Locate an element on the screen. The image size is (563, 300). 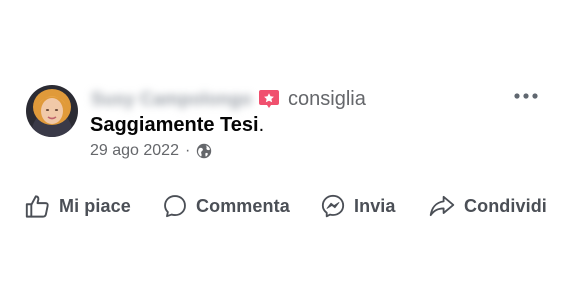
review-text: Saggiamente Tesi. is located at coordinates (177, 125).